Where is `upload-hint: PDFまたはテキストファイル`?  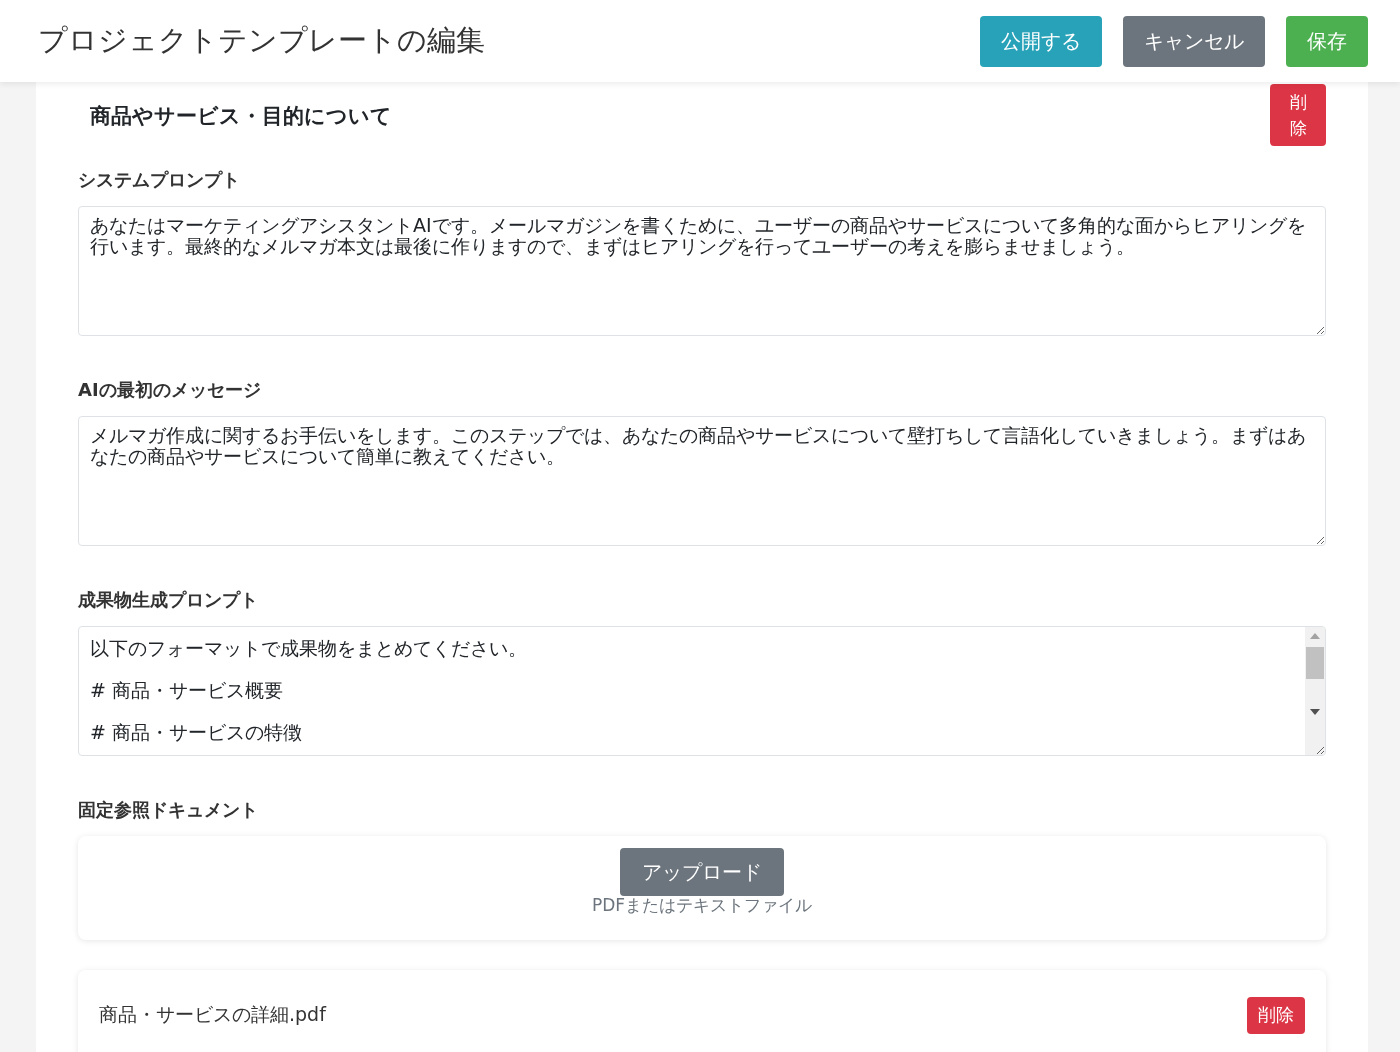 upload-hint: PDFまたはテキストファイル is located at coordinates (702, 905).